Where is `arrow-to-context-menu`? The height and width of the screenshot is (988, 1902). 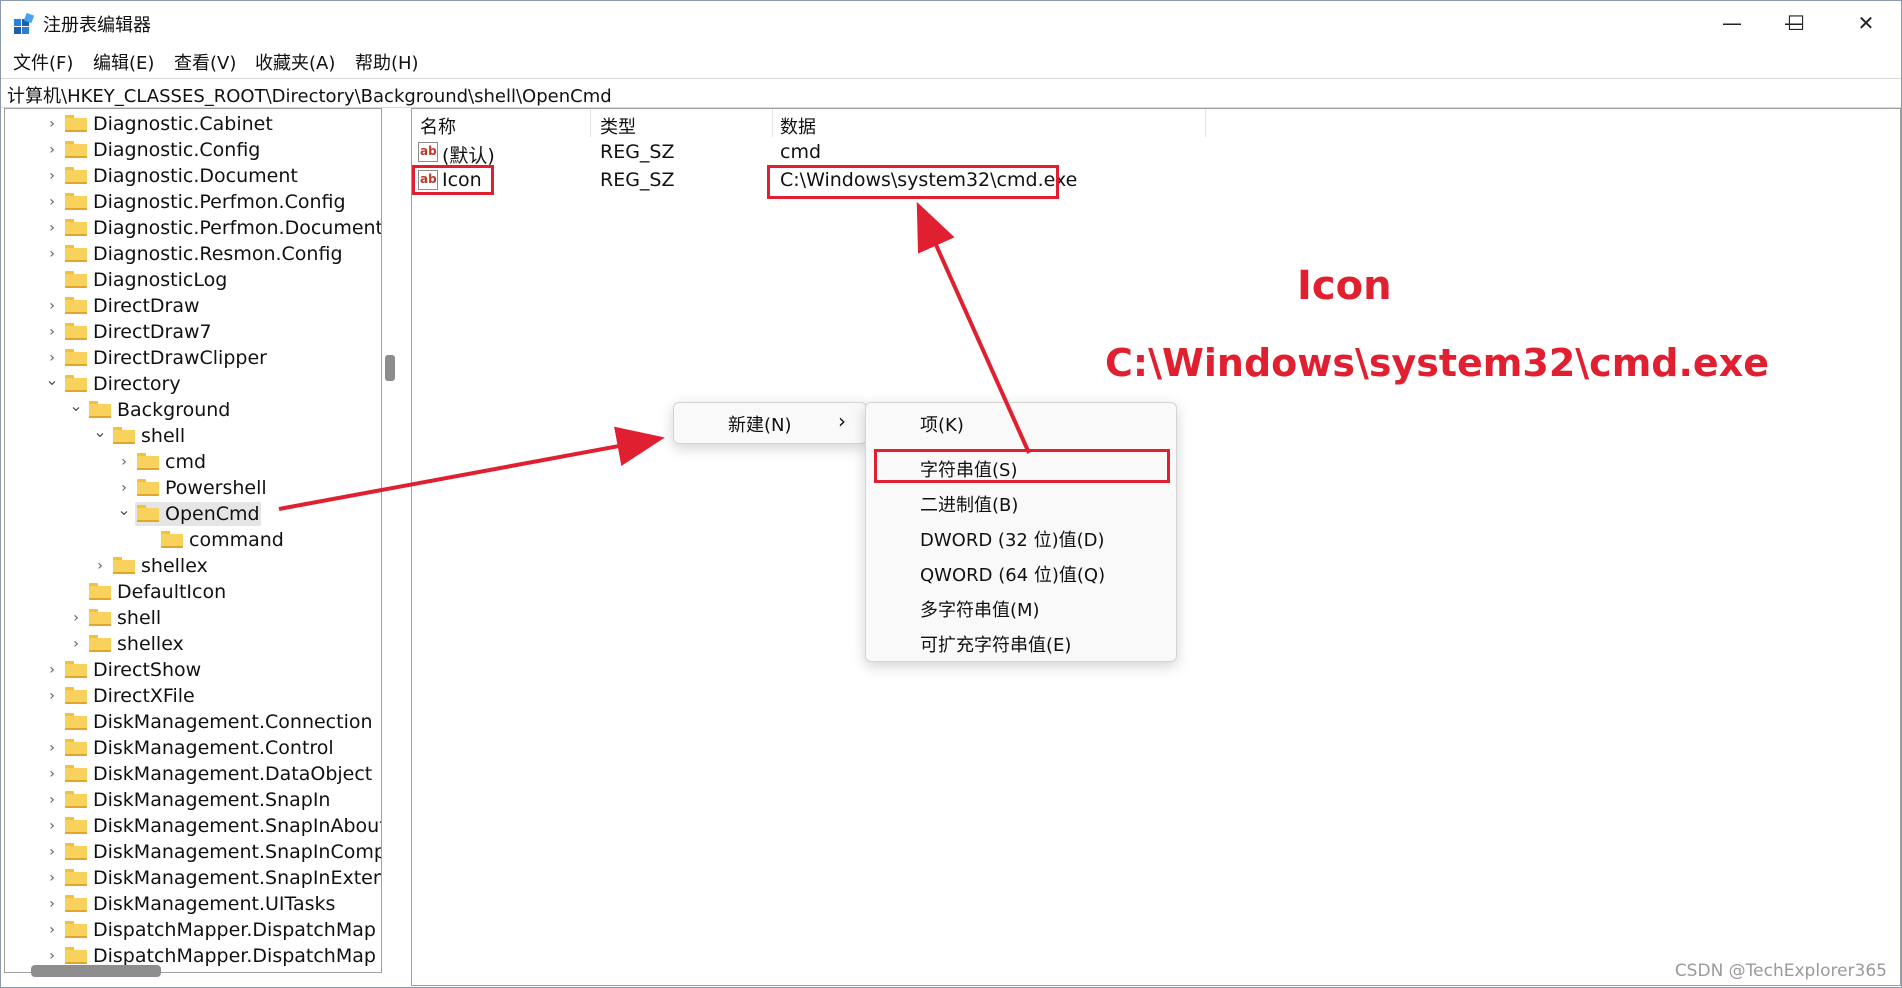
arrow-to-context-menu is located at coordinates (471, 468).